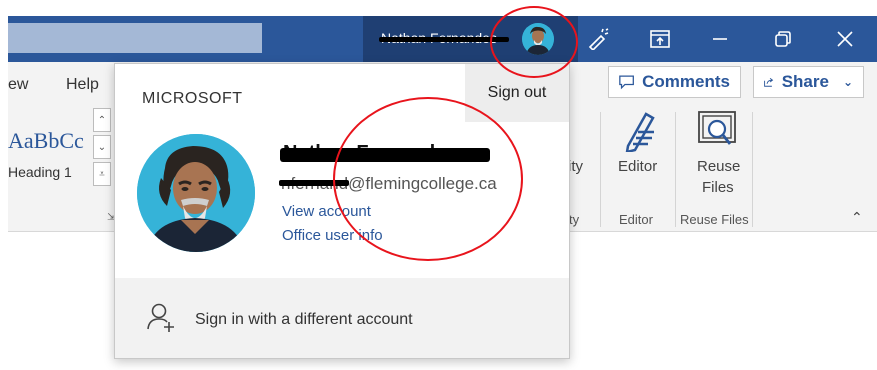 This screenshot has width=877, height=370. What do you see at coordinates (102, 174) in the screenshot?
I see `more-styles-icon: ⩡` at bounding box center [102, 174].